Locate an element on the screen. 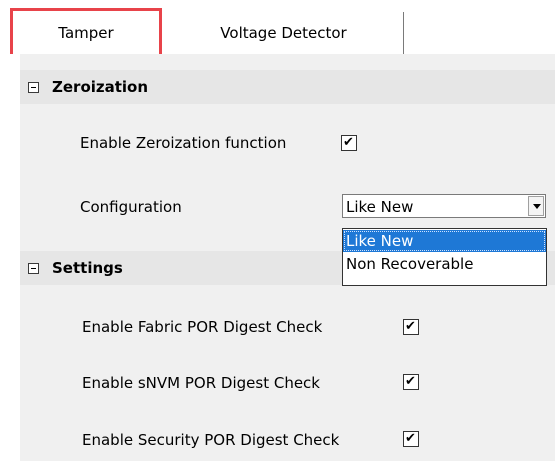 The image size is (555, 461). enable-zeroization-checkbox: ✔ is located at coordinates (349, 143).